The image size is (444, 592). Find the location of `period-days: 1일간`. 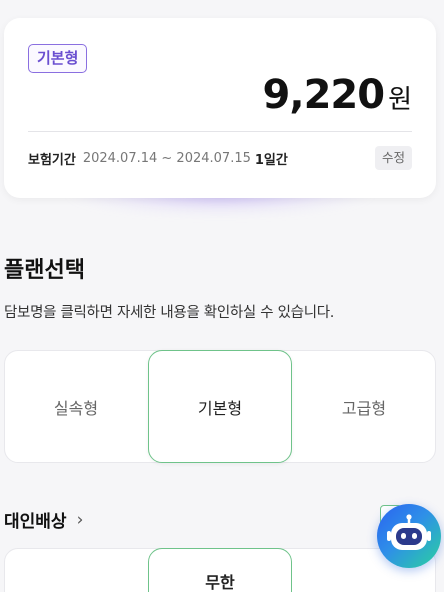

period-days: 1일간 is located at coordinates (271, 160).